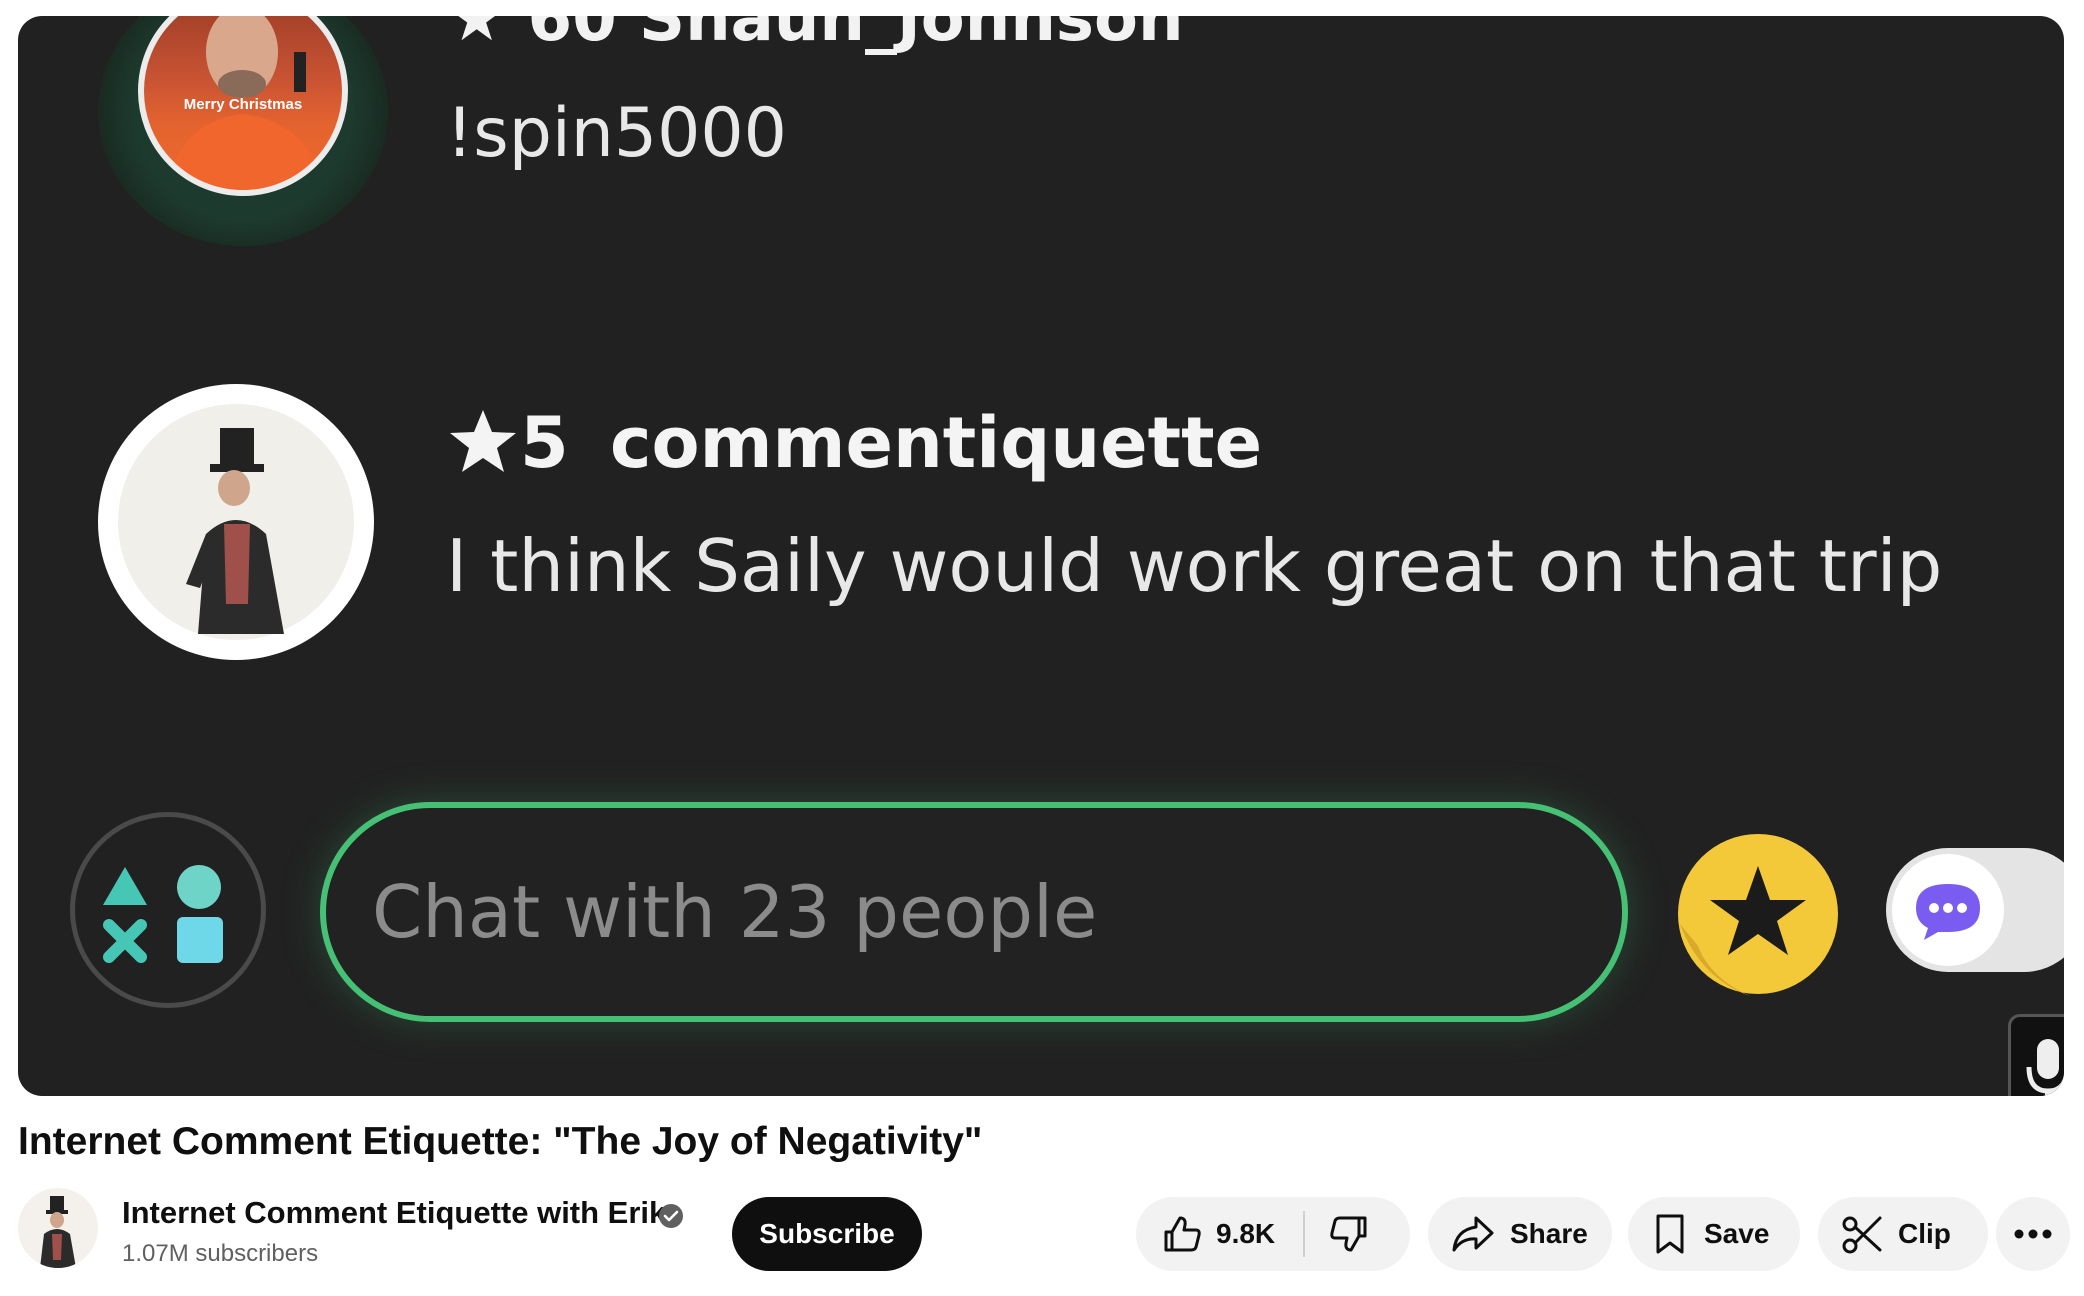  What do you see at coordinates (1737, 1233) in the screenshot?
I see `save-label: Save` at bounding box center [1737, 1233].